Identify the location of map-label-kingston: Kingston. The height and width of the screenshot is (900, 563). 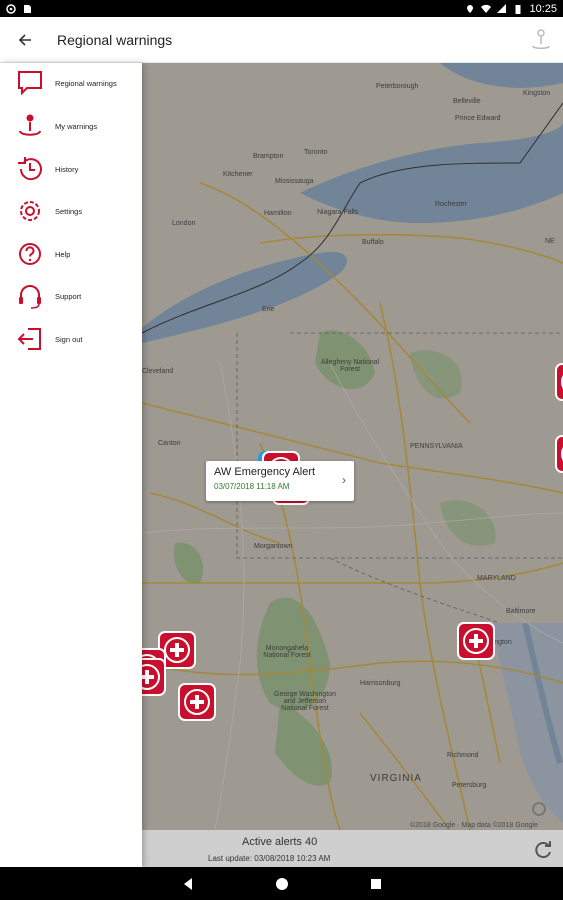
(537, 93).